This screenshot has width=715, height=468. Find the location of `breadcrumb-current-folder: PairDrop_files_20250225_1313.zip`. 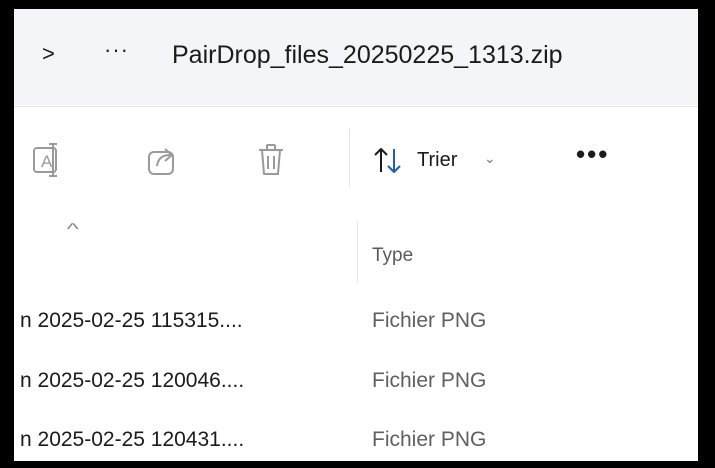

breadcrumb-current-folder: PairDrop_files_20250225_1313.zip is located at coordinates (367, 55).